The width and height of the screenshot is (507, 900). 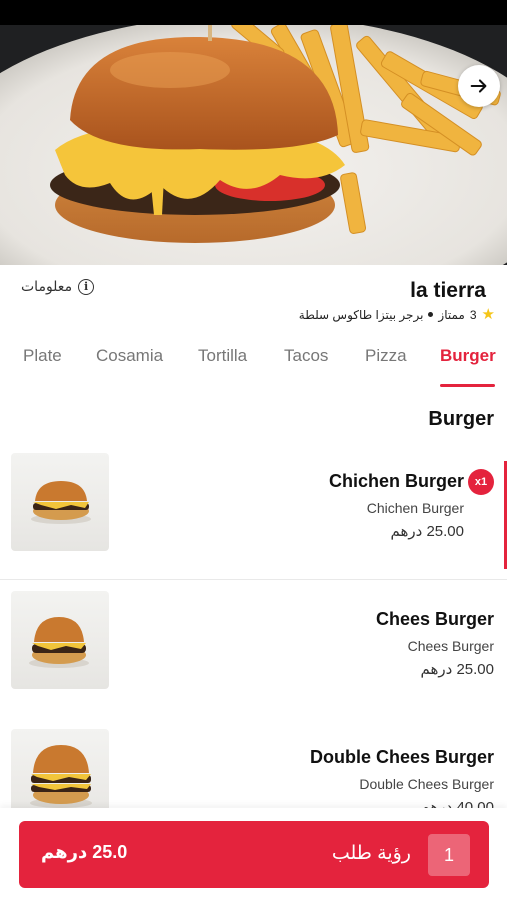 I want to click on tab-tortilla: Tortilla, so click(x=222, y=356).